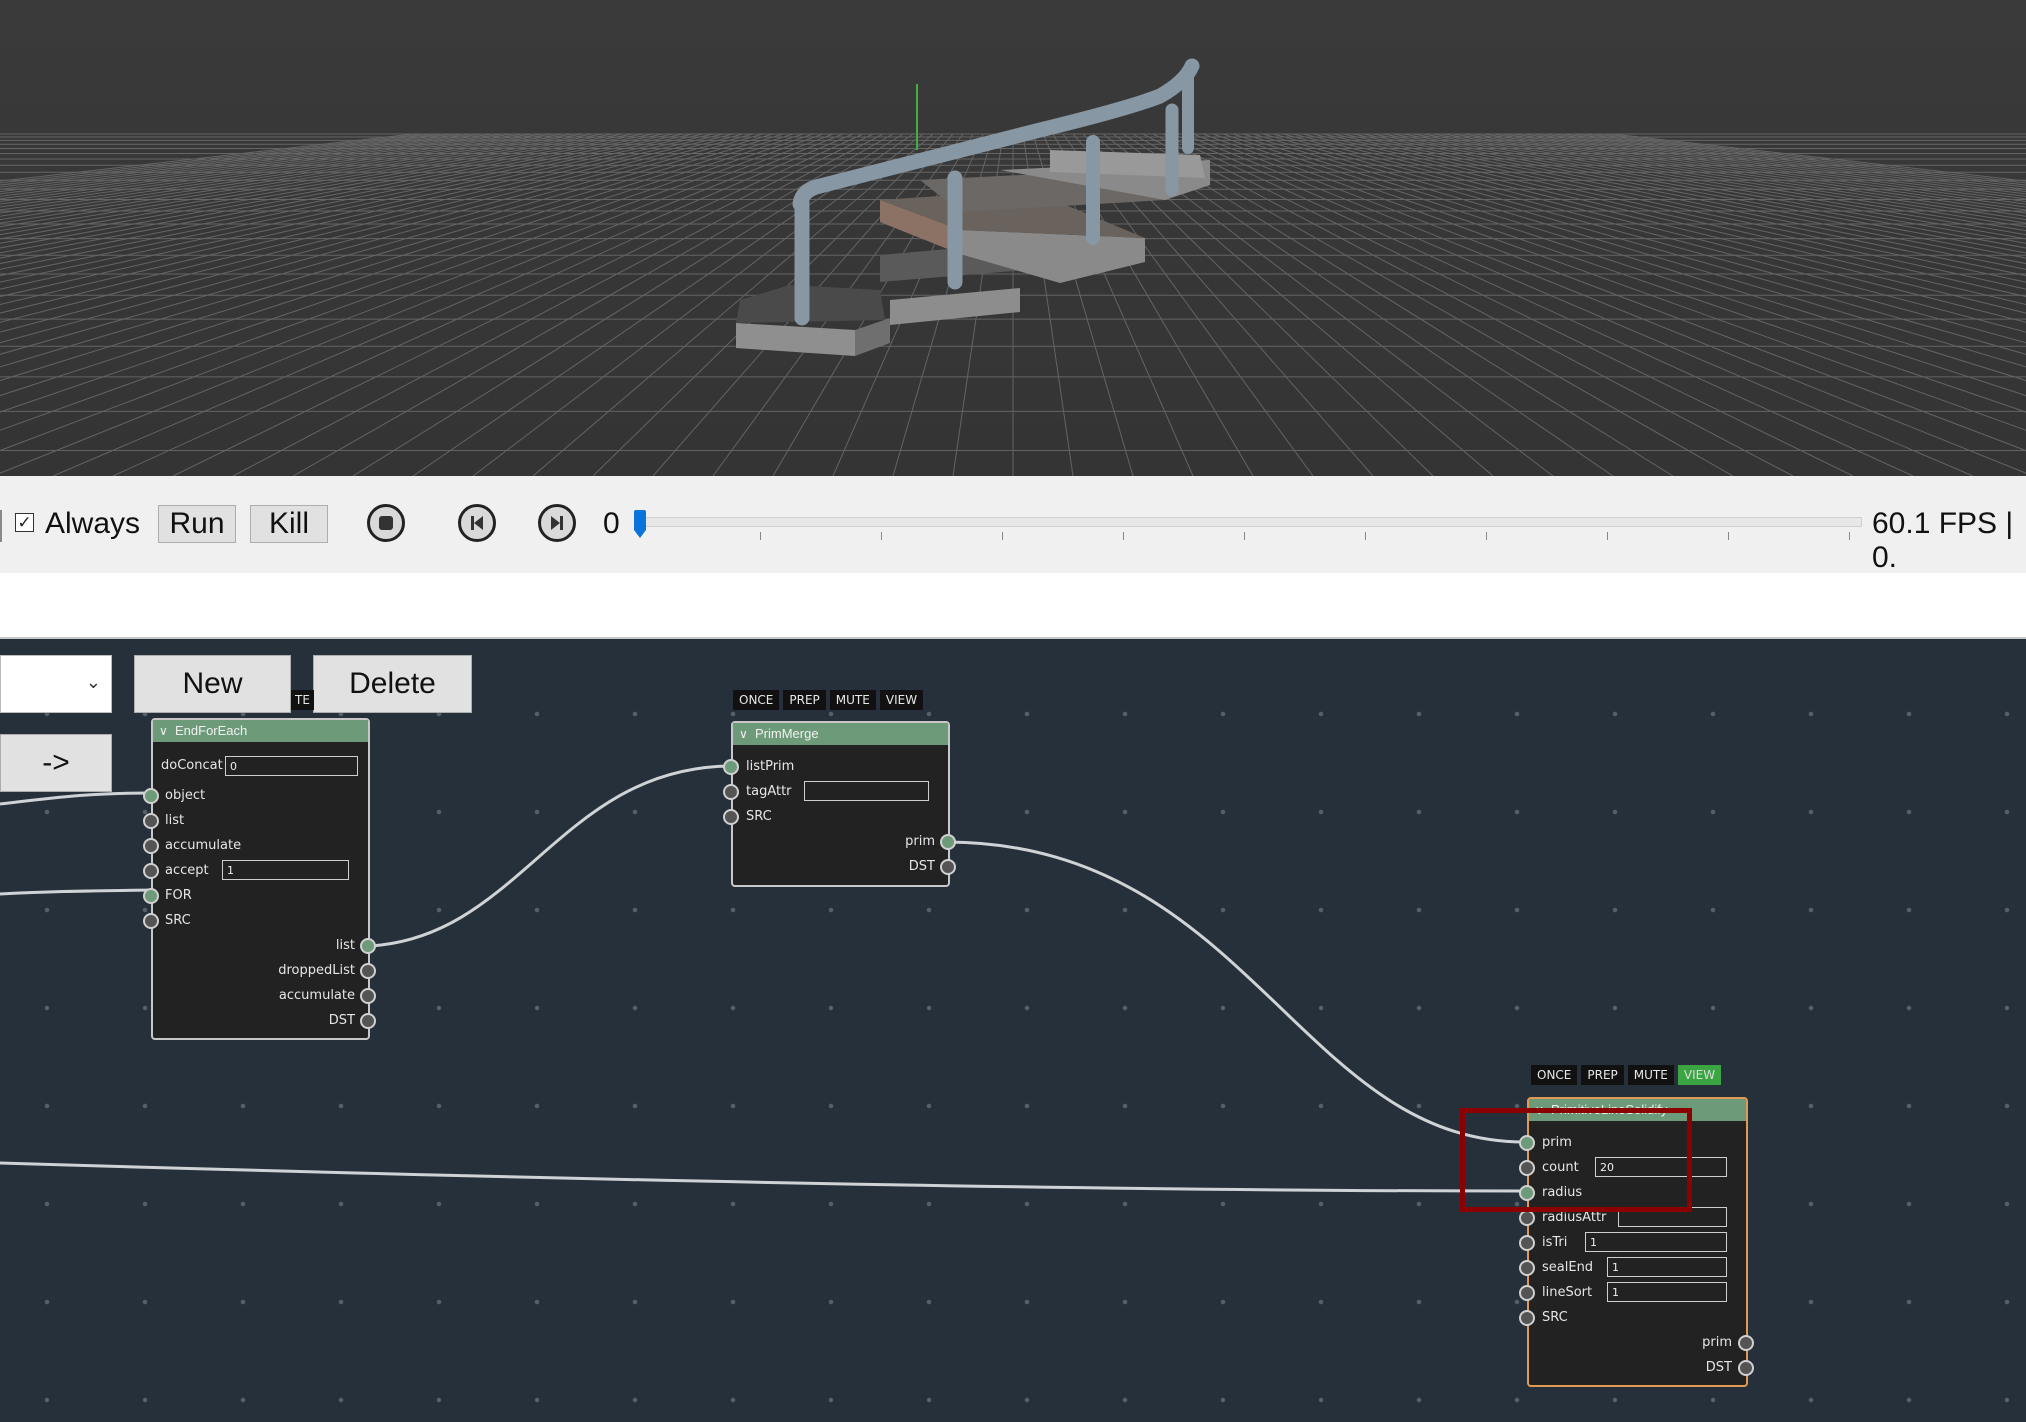  Describe the element at coordinates (1, 526) in the screenshot. I see `left-edge-marker` at that location.